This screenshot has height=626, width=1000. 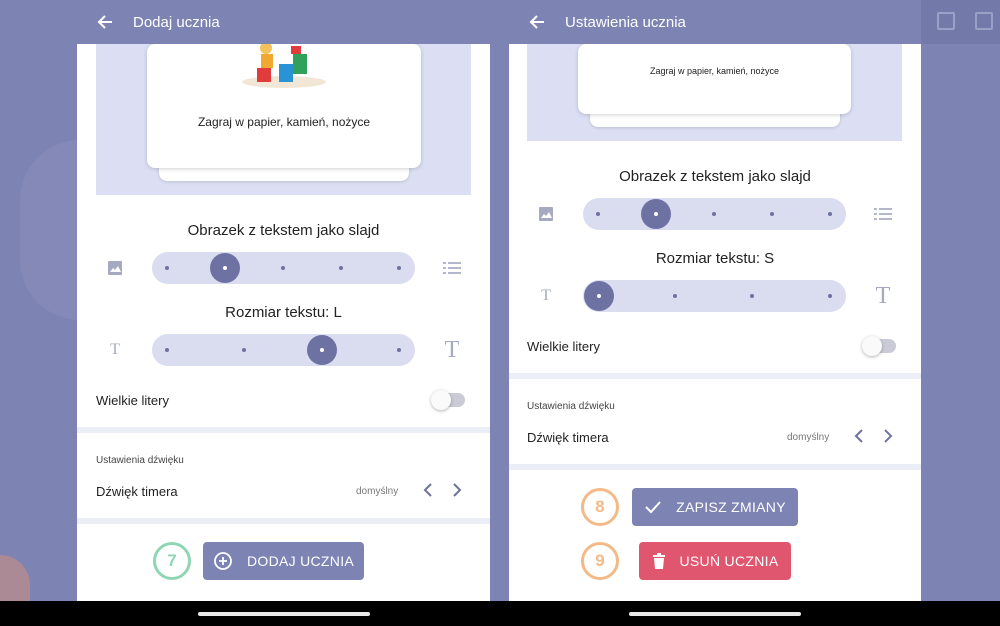 What do you see at coordinates (960, 22) in the screenshot?
I see `background-toolbar` at bounding box center [960, 22].